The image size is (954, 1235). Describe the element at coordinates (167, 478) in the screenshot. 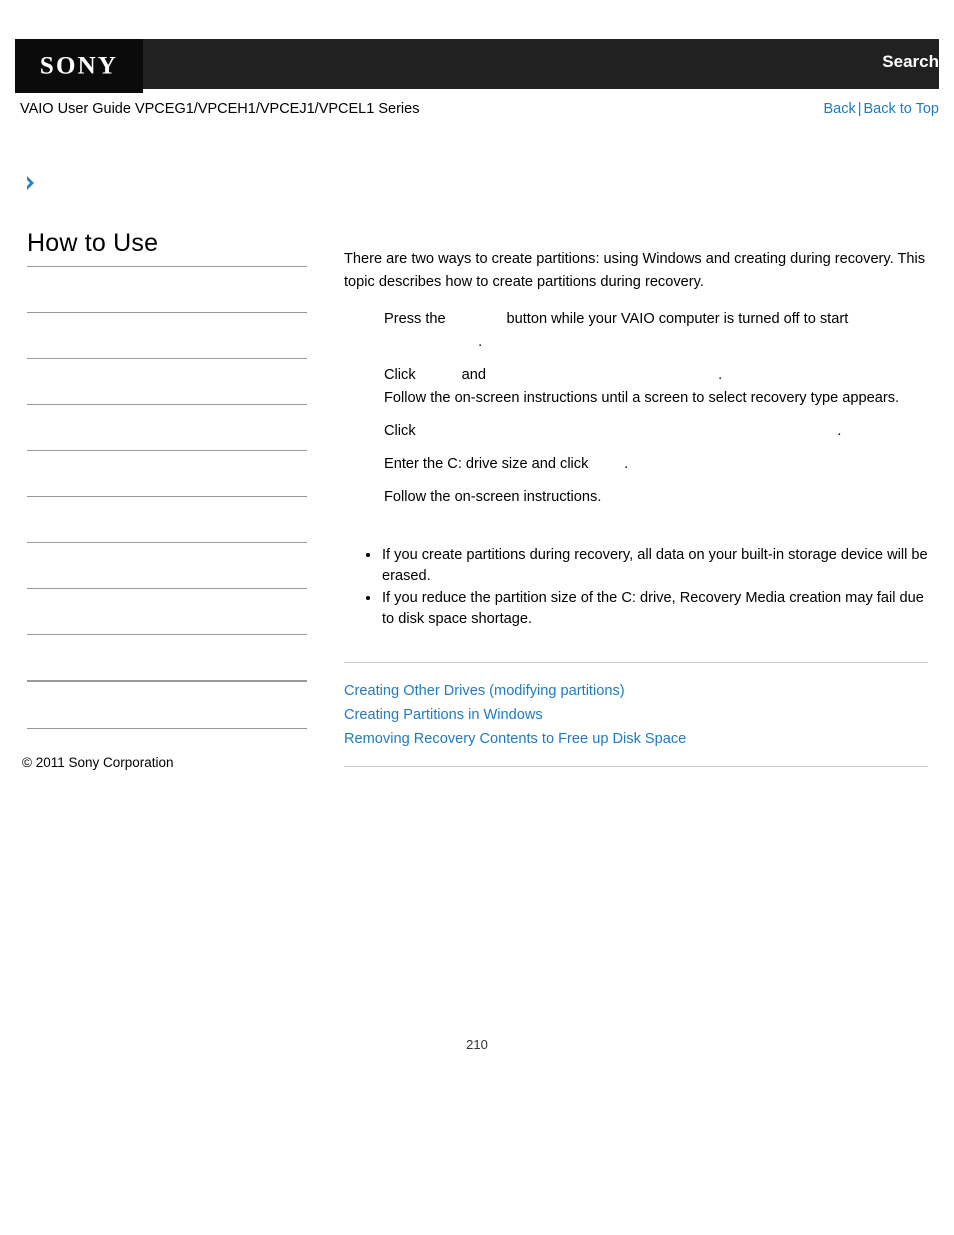

I see `sidebar: How to Use` at that location.